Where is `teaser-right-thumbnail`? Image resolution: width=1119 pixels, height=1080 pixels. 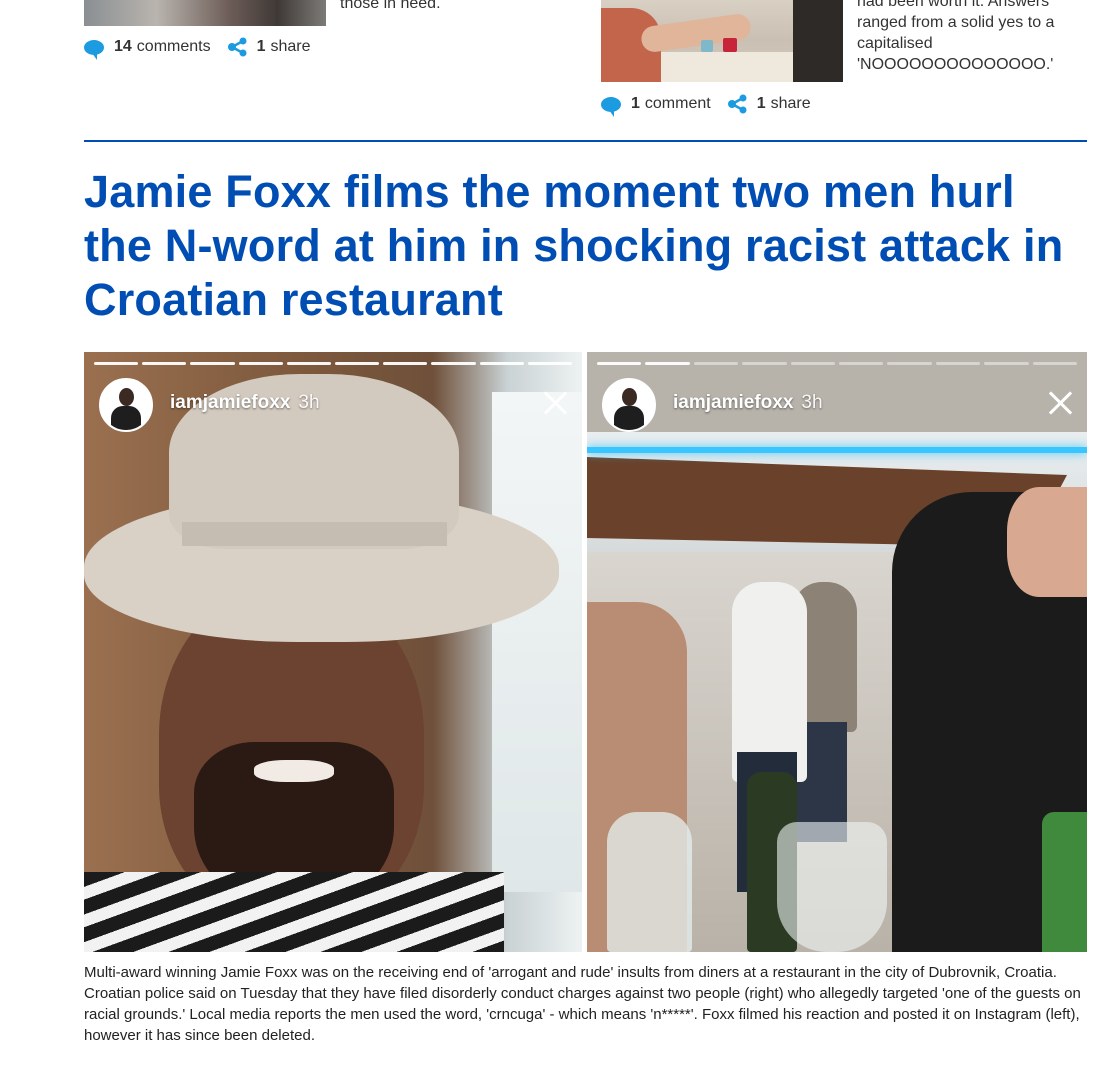 teaser-right-thumbnail is located at coordinates (722, 41).